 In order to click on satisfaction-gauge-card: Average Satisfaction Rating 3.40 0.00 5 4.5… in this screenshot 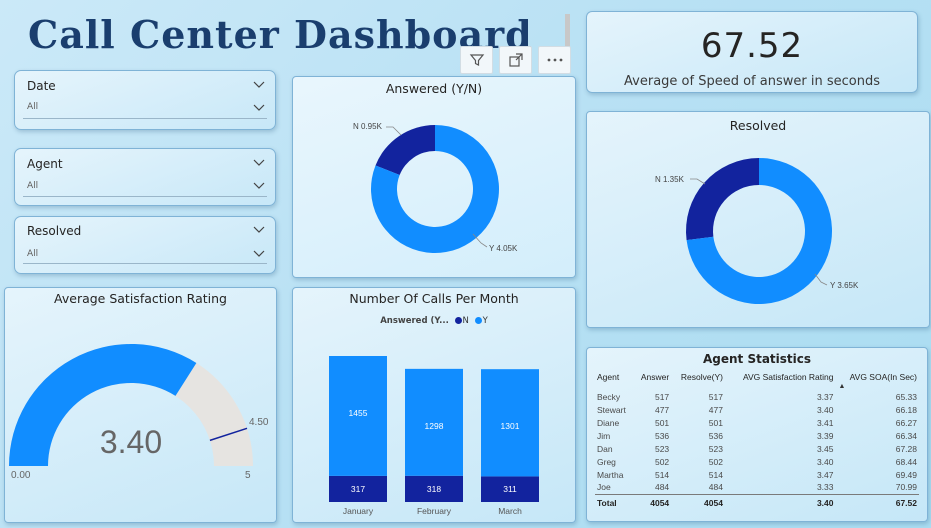, I will do `click(140, 405)`.